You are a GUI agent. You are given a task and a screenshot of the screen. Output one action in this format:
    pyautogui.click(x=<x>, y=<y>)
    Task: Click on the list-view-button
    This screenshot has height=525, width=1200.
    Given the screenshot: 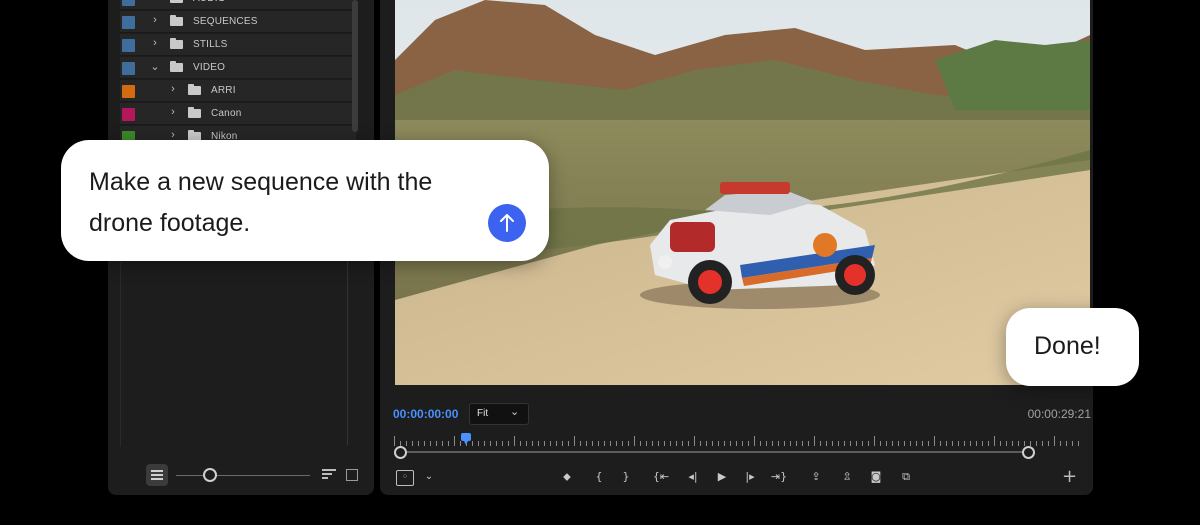 What is the action you would take?
    pyautogui.click(x=157, y=475)
    